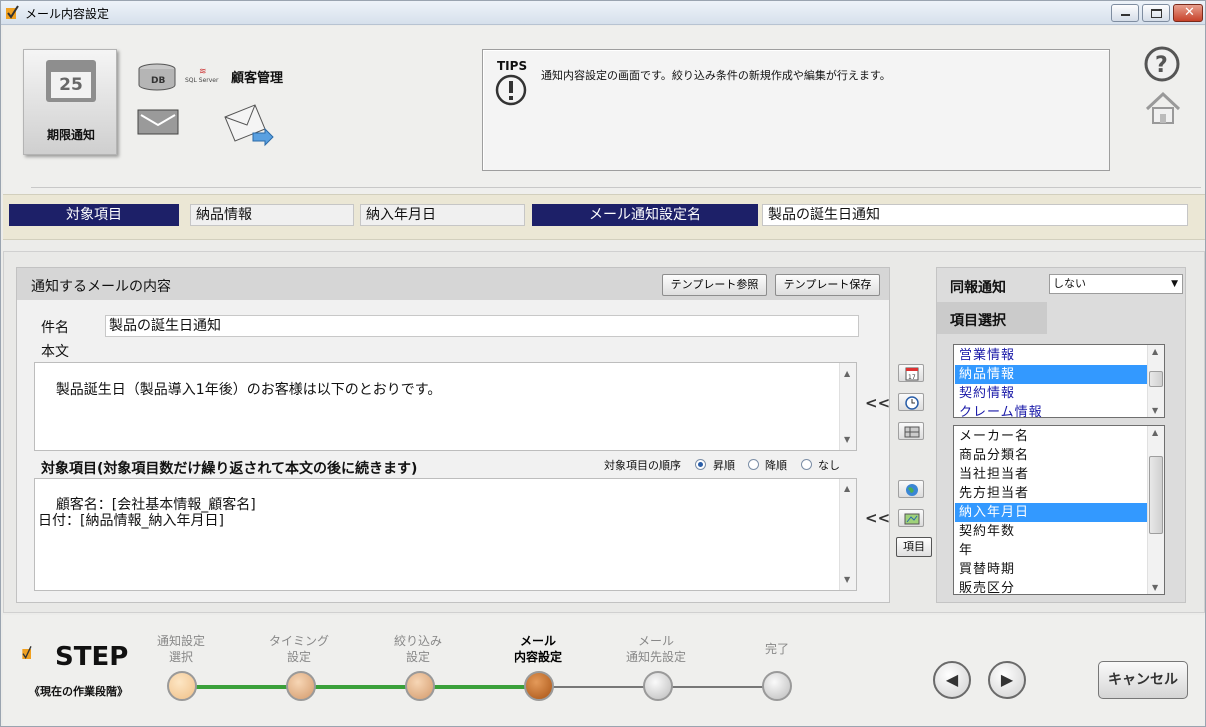 This screenshot has height=727, width=1206. What do you see at coordinates (655, 649) in the screenshot?
I see `step-label-5: メール 通知先設定` at bounding box center [655, 649].